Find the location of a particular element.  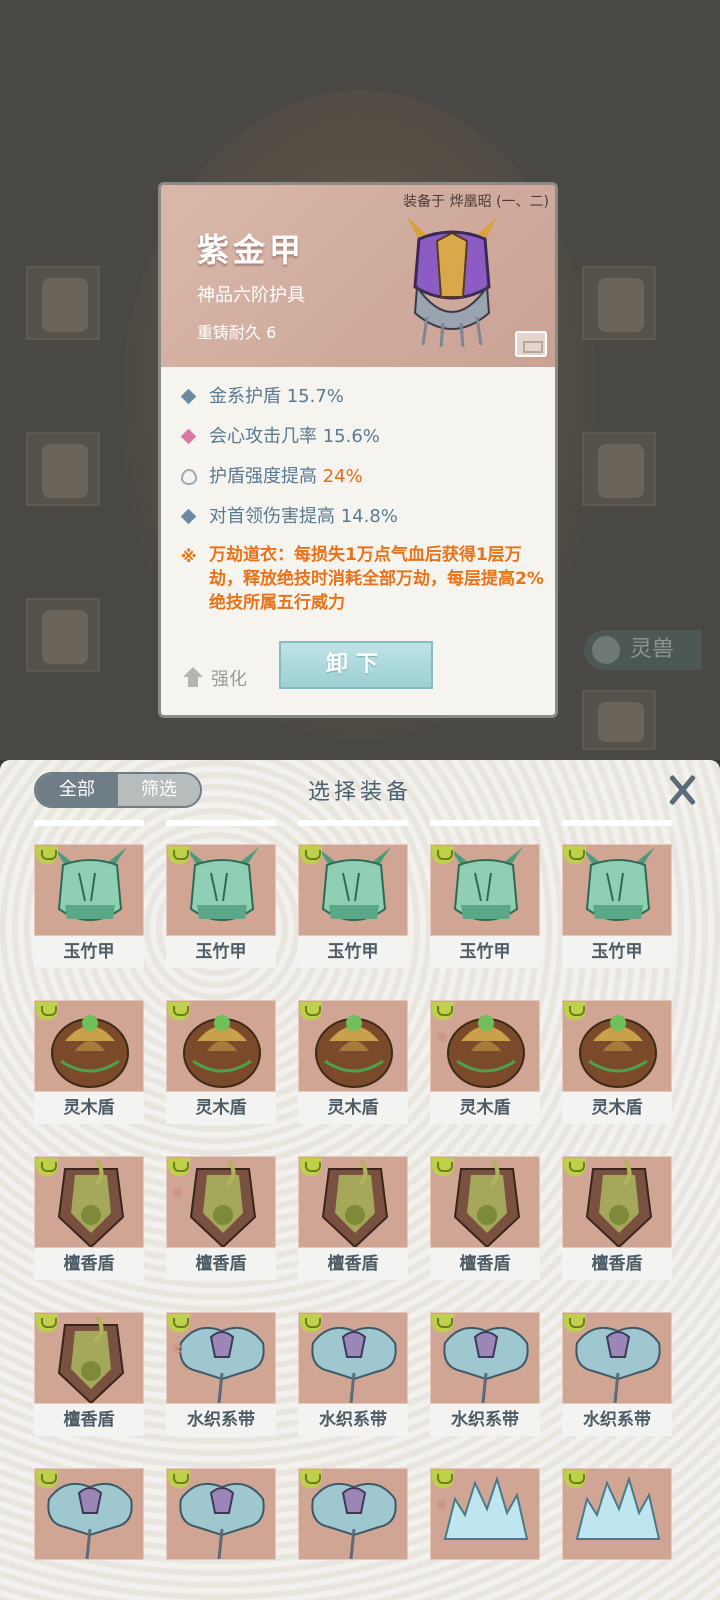

item-header: 装备于 烨凰昭 (一、二) 紫金甲 神品六阶护具 重铸耐久 6 is located at coordinates (358, 276).